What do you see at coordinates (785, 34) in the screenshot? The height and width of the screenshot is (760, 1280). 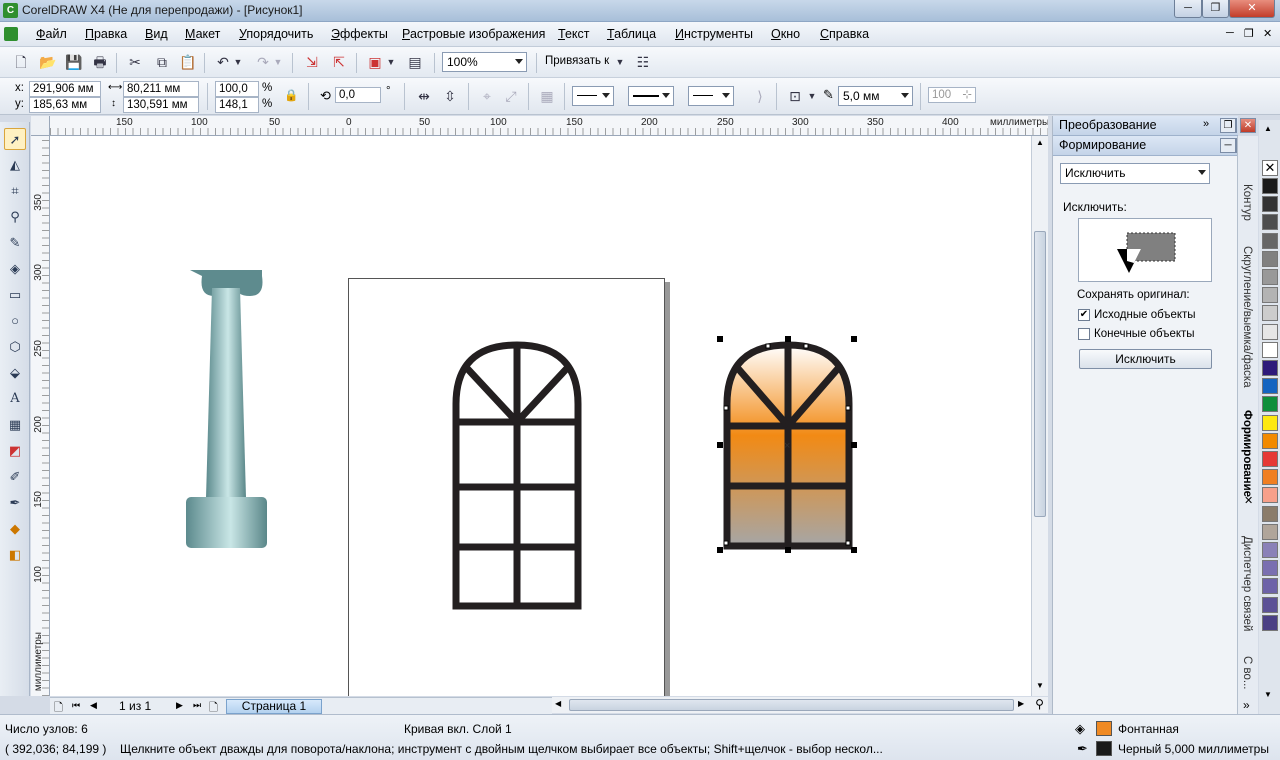 I see `menu-window: Окно` at bounding box center [785, 34].